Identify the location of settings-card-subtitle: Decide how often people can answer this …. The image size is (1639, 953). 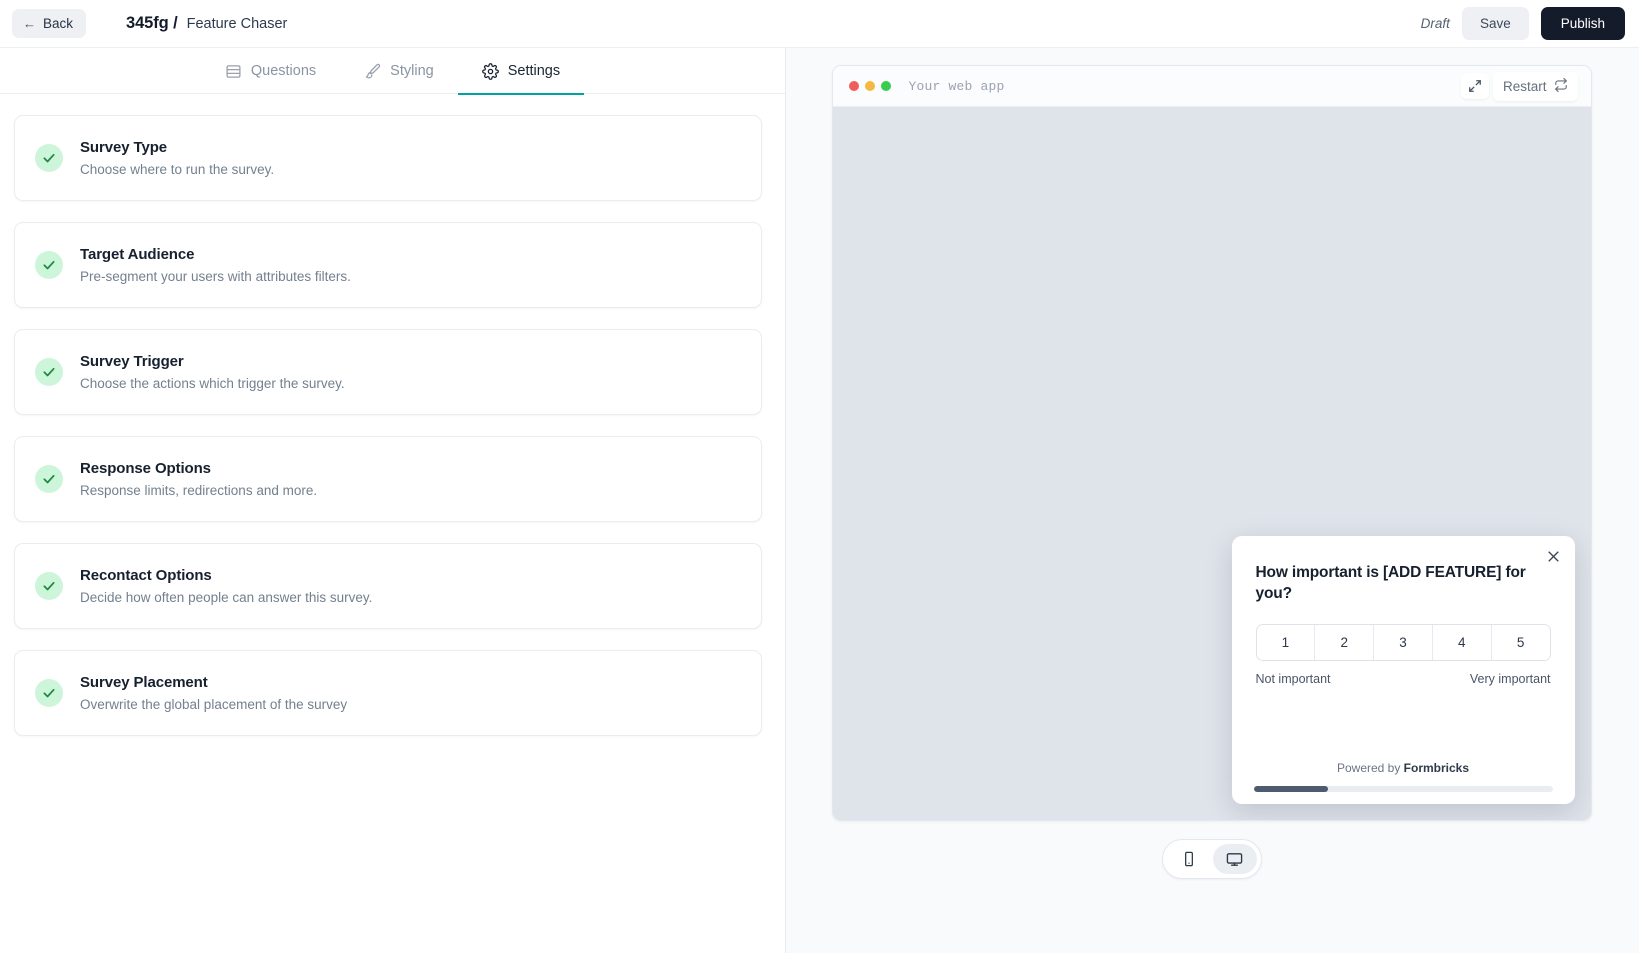
(226, 597).